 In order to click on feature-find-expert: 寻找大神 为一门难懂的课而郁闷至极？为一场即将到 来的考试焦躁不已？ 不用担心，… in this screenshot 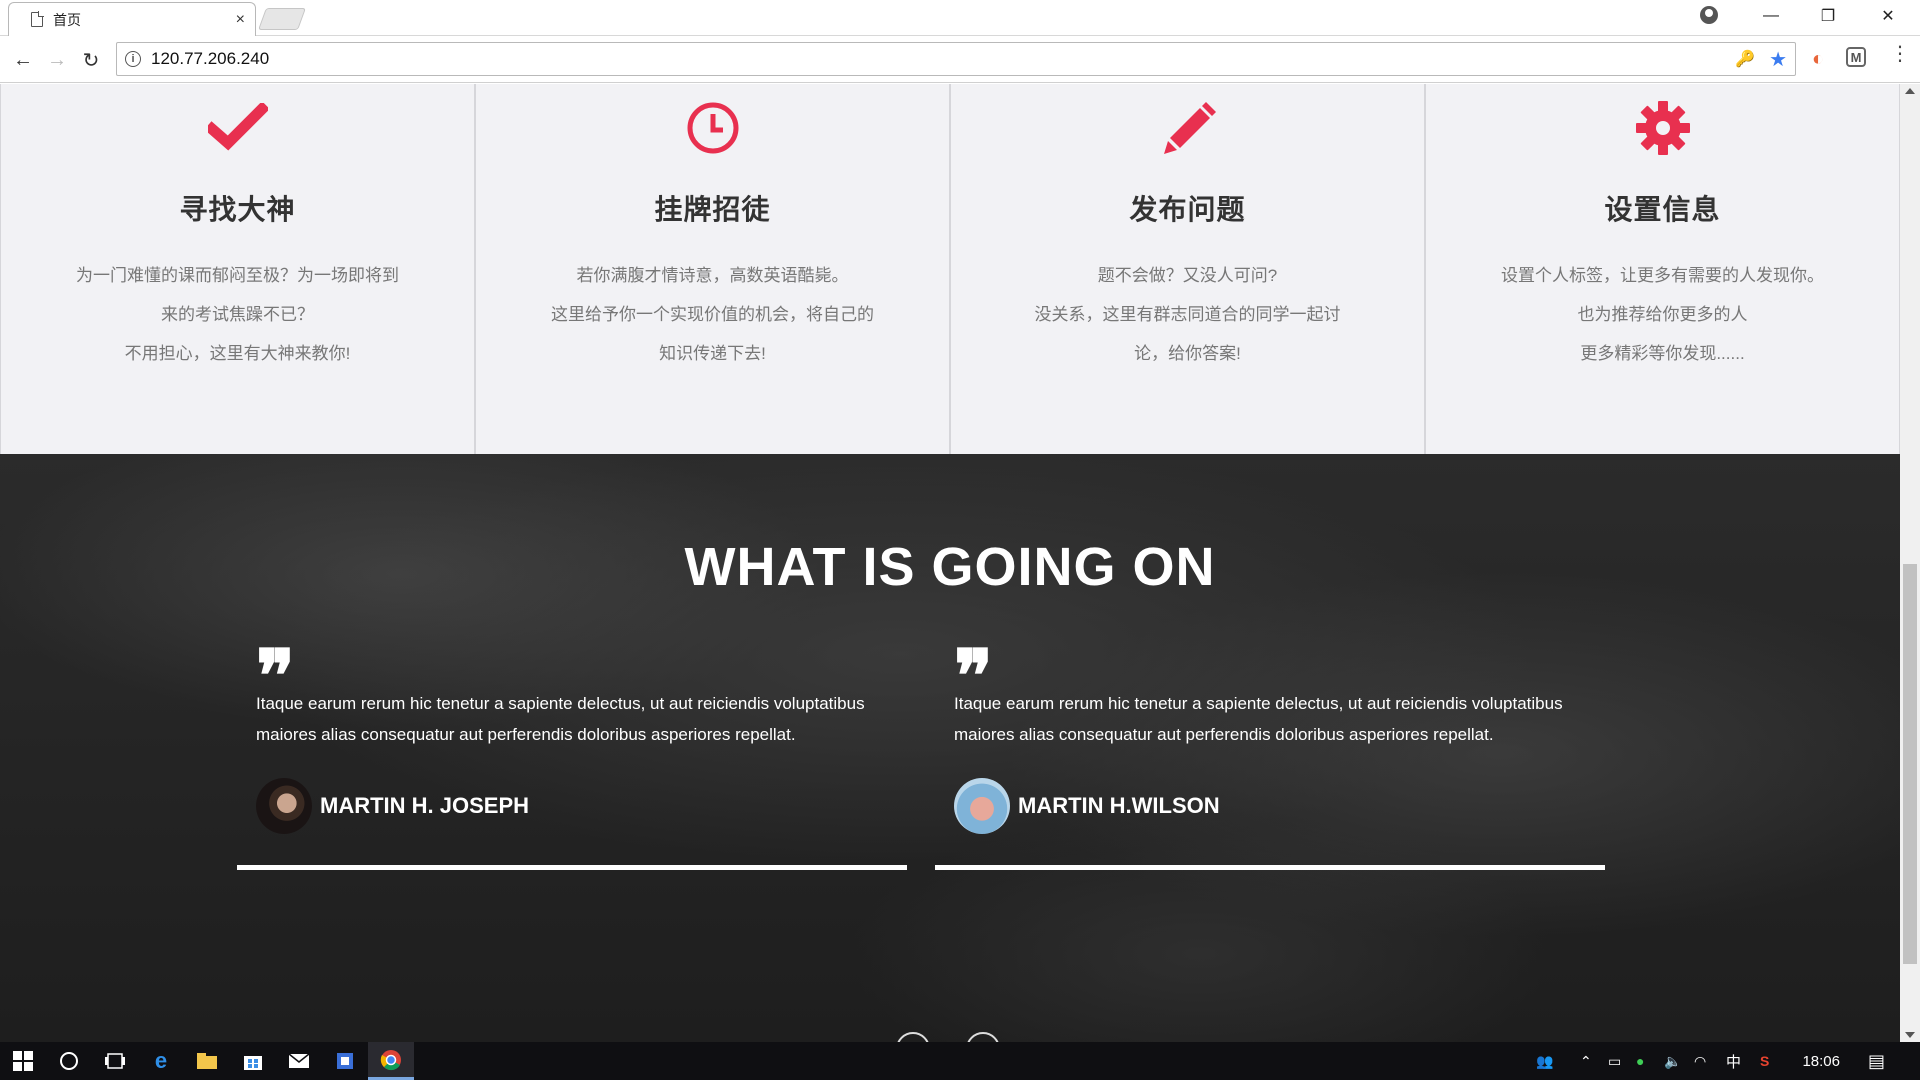, I will do `click(237, 269)`.